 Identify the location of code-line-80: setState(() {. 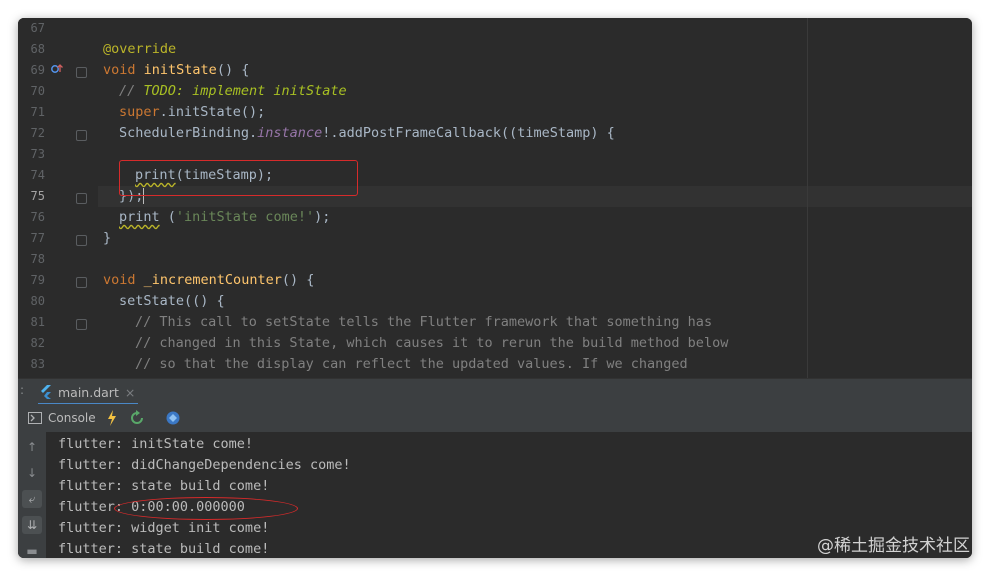
(535, 301).